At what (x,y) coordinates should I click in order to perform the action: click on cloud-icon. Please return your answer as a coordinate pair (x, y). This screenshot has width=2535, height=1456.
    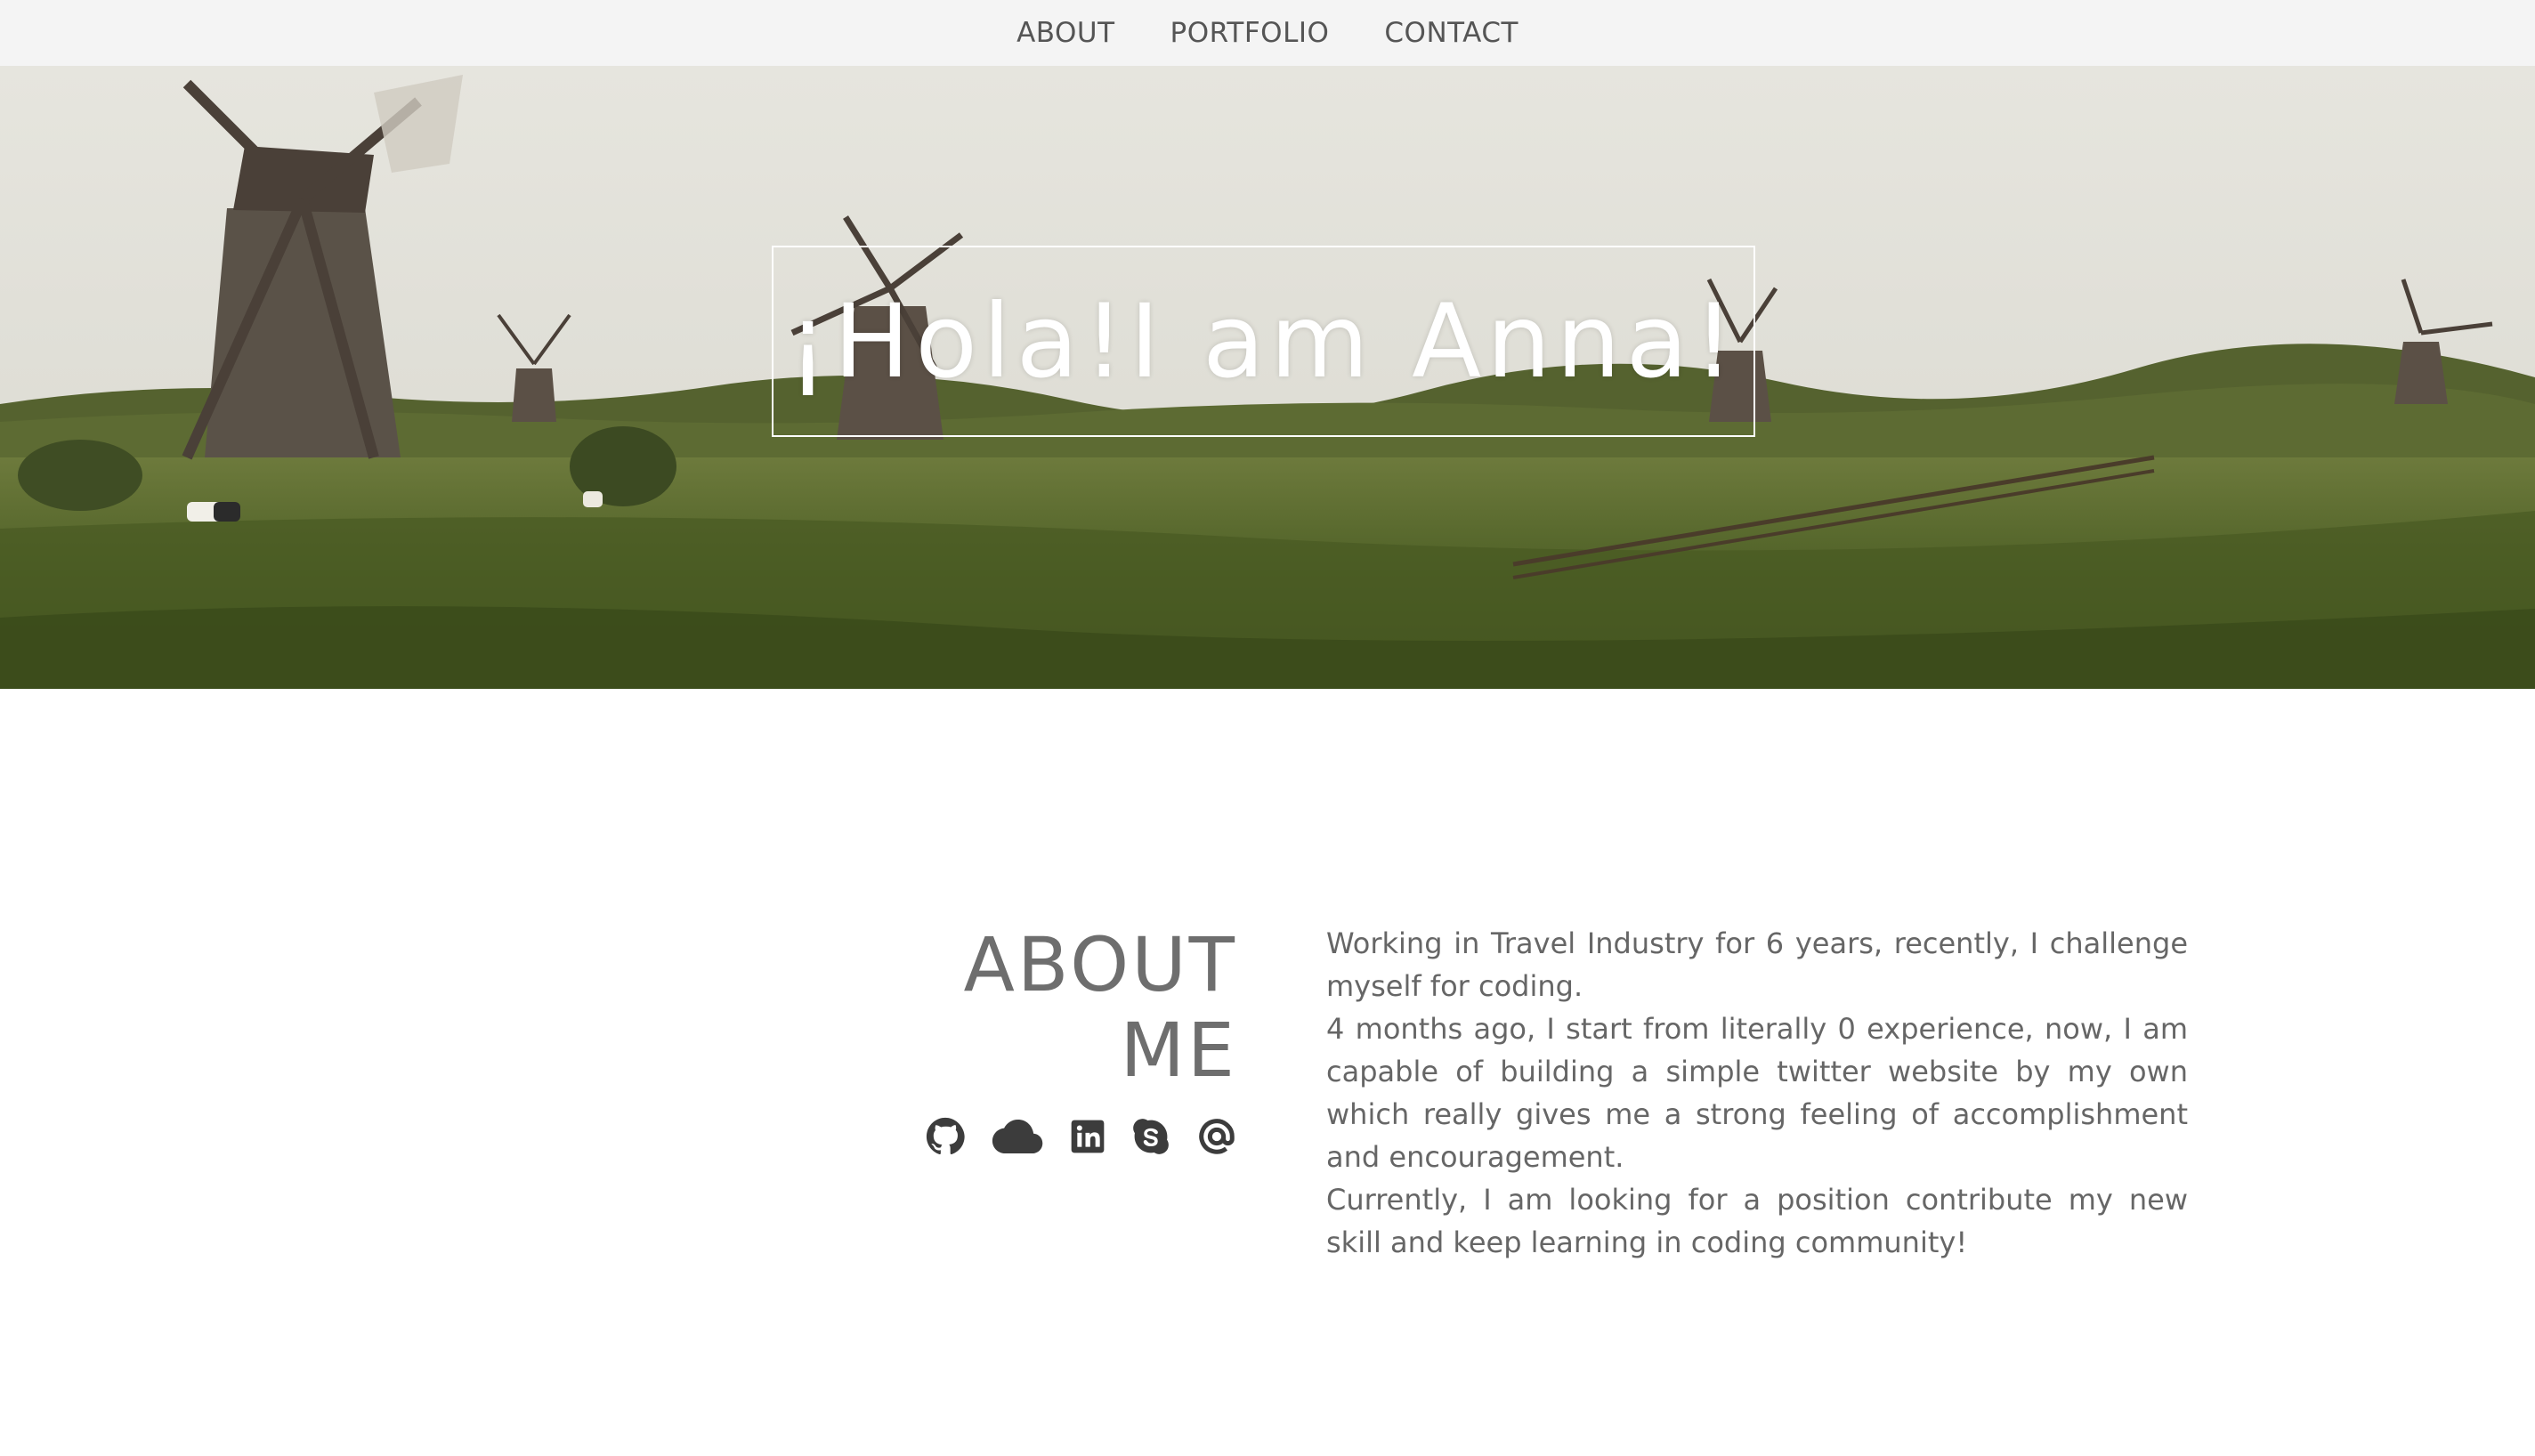
    Looking at the image, I should click on (1017, 1136).